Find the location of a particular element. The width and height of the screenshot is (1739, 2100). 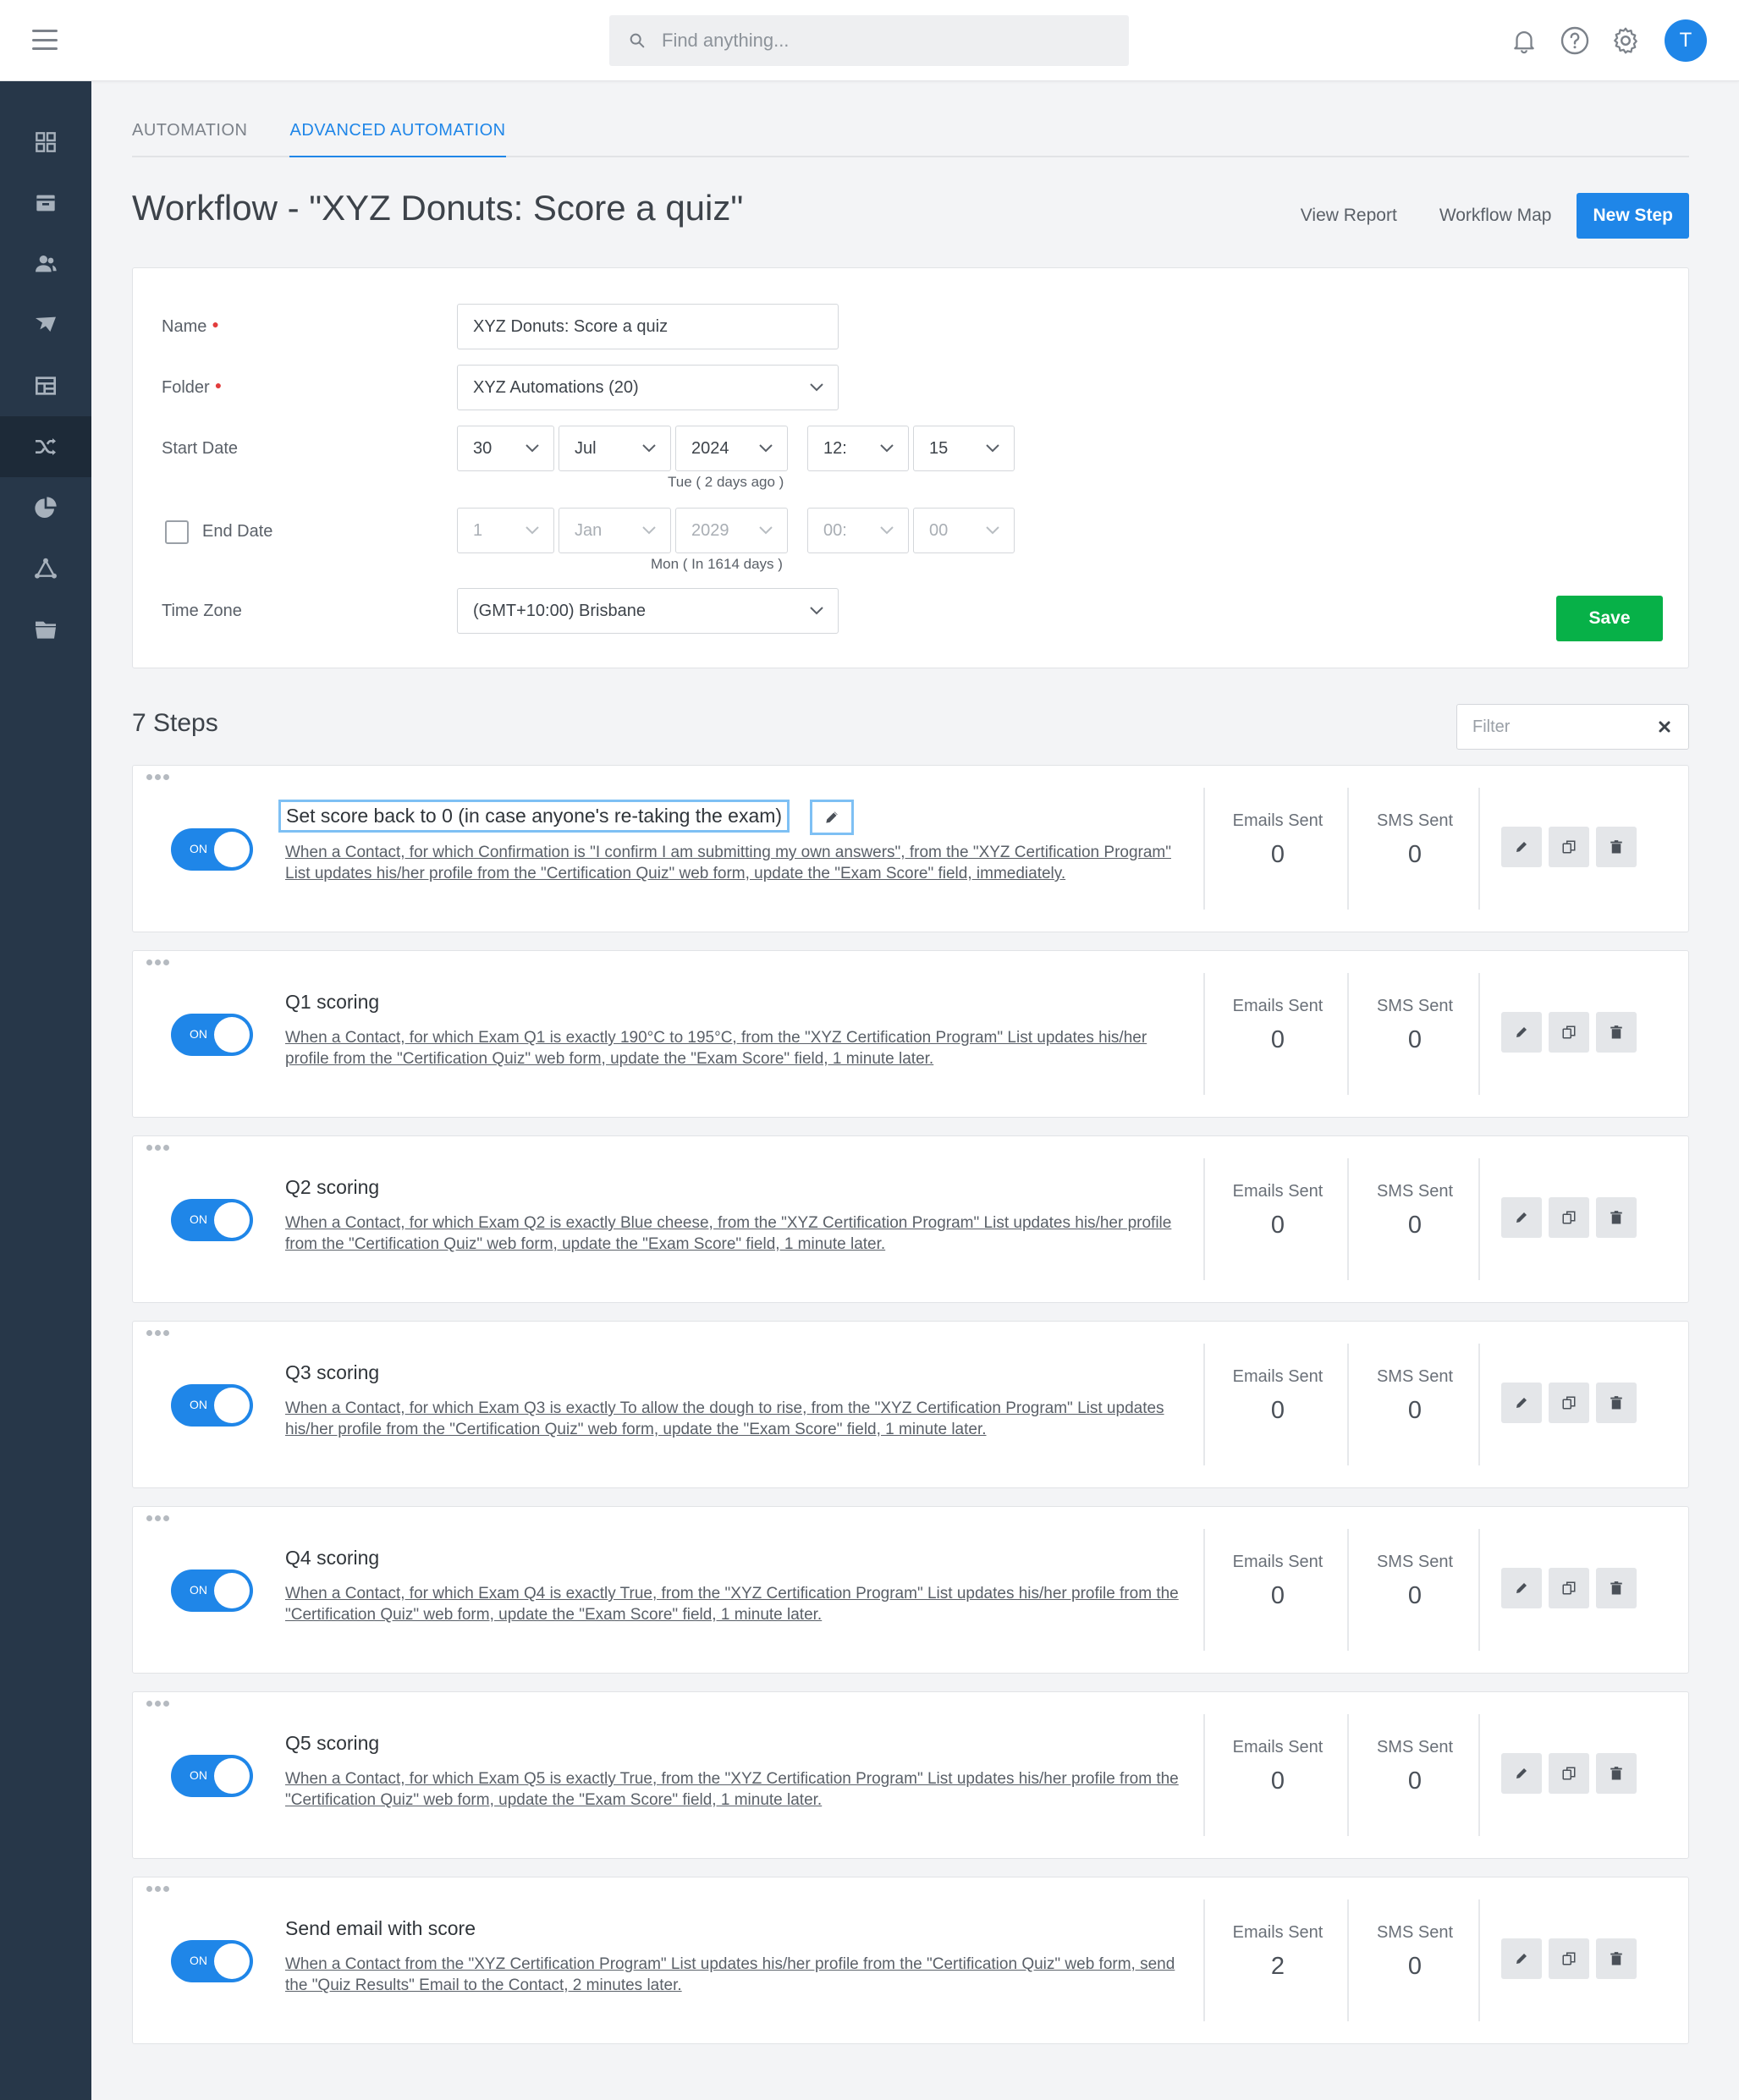

avatar: T is located at coordinates (1686, 41).